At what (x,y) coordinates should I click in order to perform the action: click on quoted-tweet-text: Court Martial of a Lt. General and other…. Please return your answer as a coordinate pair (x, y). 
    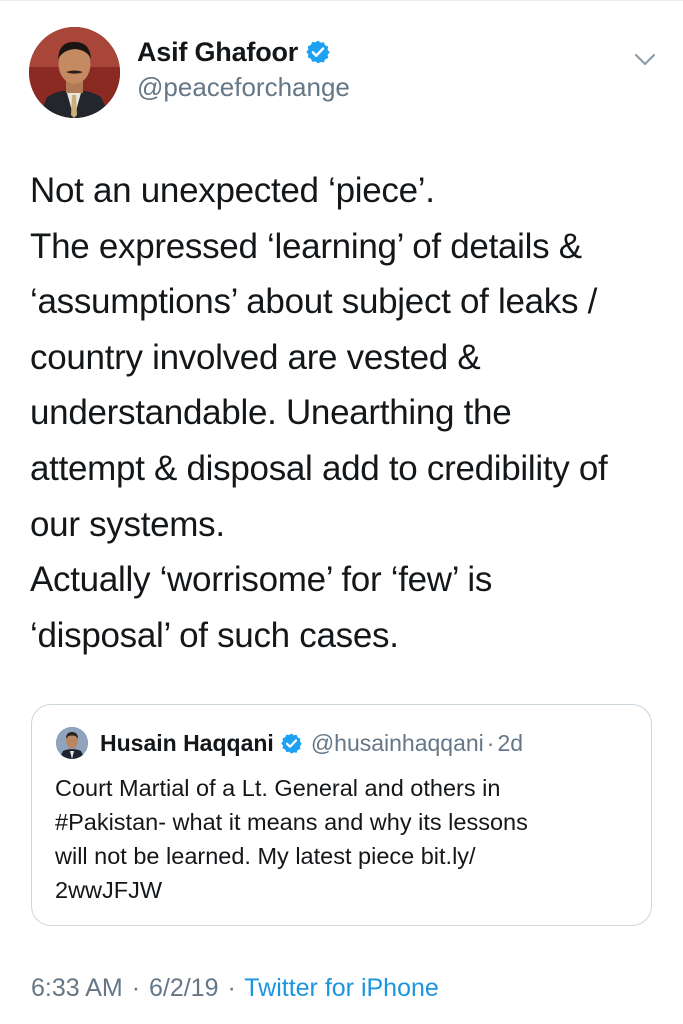
    Looking at the image, I should click on (345, 839).